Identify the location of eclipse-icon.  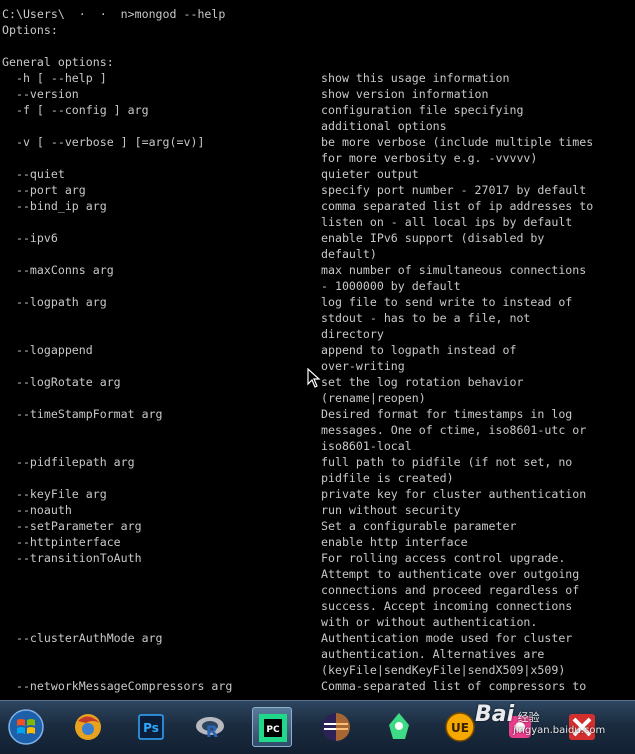
(336, 732).